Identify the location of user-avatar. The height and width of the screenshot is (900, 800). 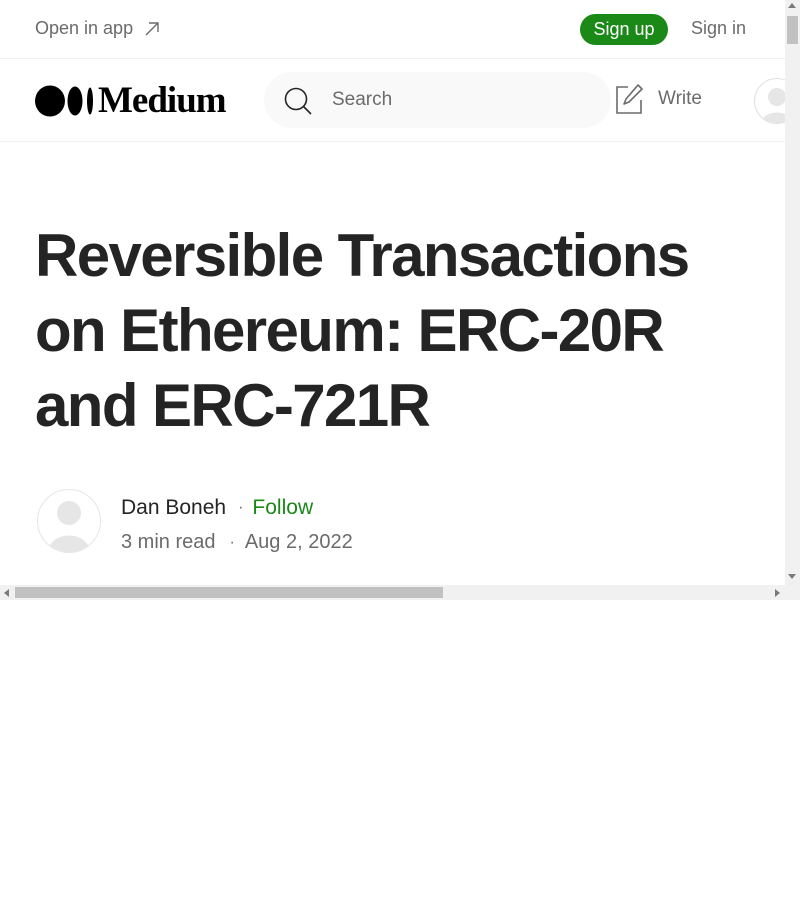
(769, 101).